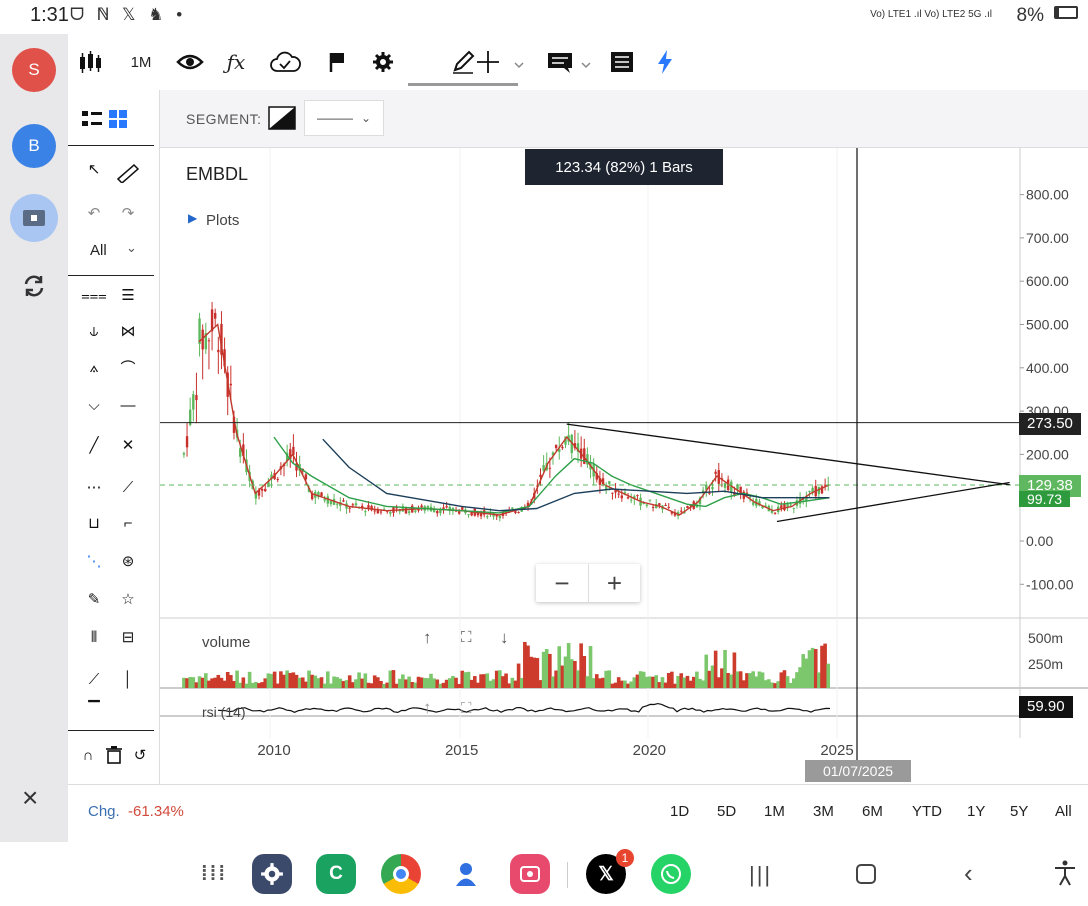  Describe the element at coordinates (285, 62) in the screenshot. I see `cloud-icon` at that location.